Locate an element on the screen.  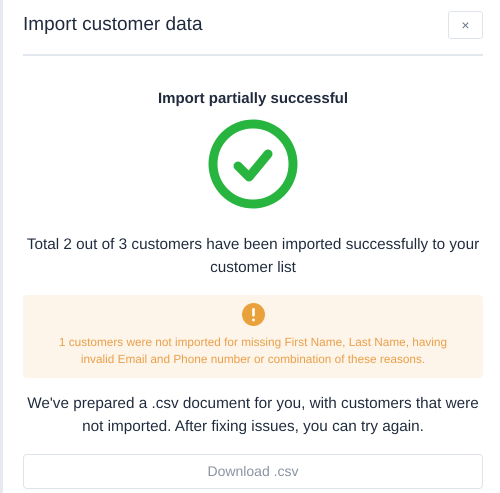
dialog-title: Import customer data is located at coordinates (113, 25).